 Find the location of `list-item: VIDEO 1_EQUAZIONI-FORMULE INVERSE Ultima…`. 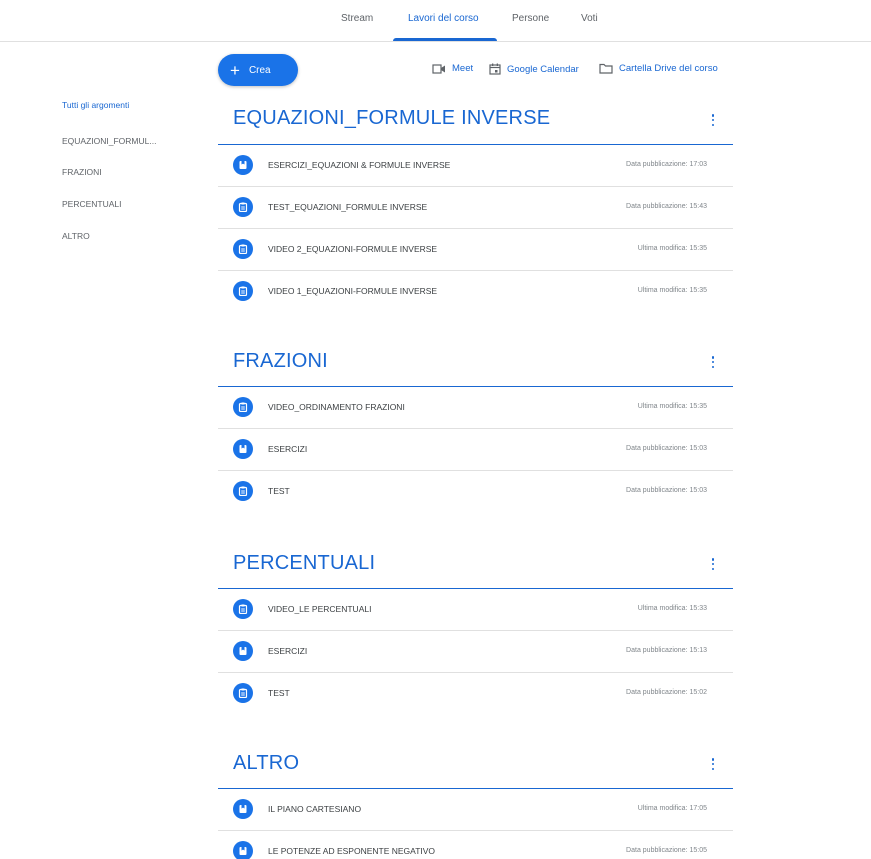

list-item: VIDEO 1_EQUAZIONI-FORMULE INVERSE Ultima… is located at coordinates (475, 292).